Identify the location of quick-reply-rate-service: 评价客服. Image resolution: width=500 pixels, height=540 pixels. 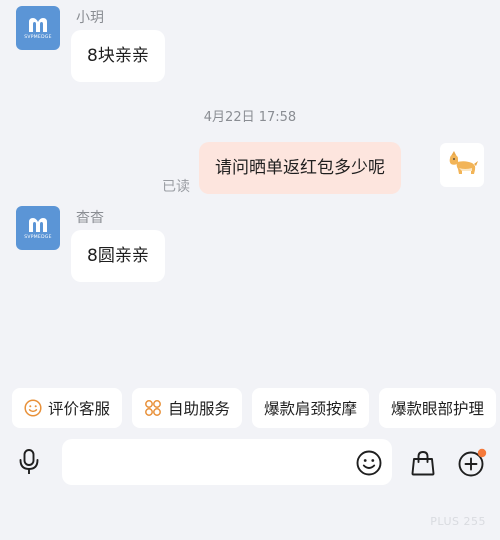
(67, 408).